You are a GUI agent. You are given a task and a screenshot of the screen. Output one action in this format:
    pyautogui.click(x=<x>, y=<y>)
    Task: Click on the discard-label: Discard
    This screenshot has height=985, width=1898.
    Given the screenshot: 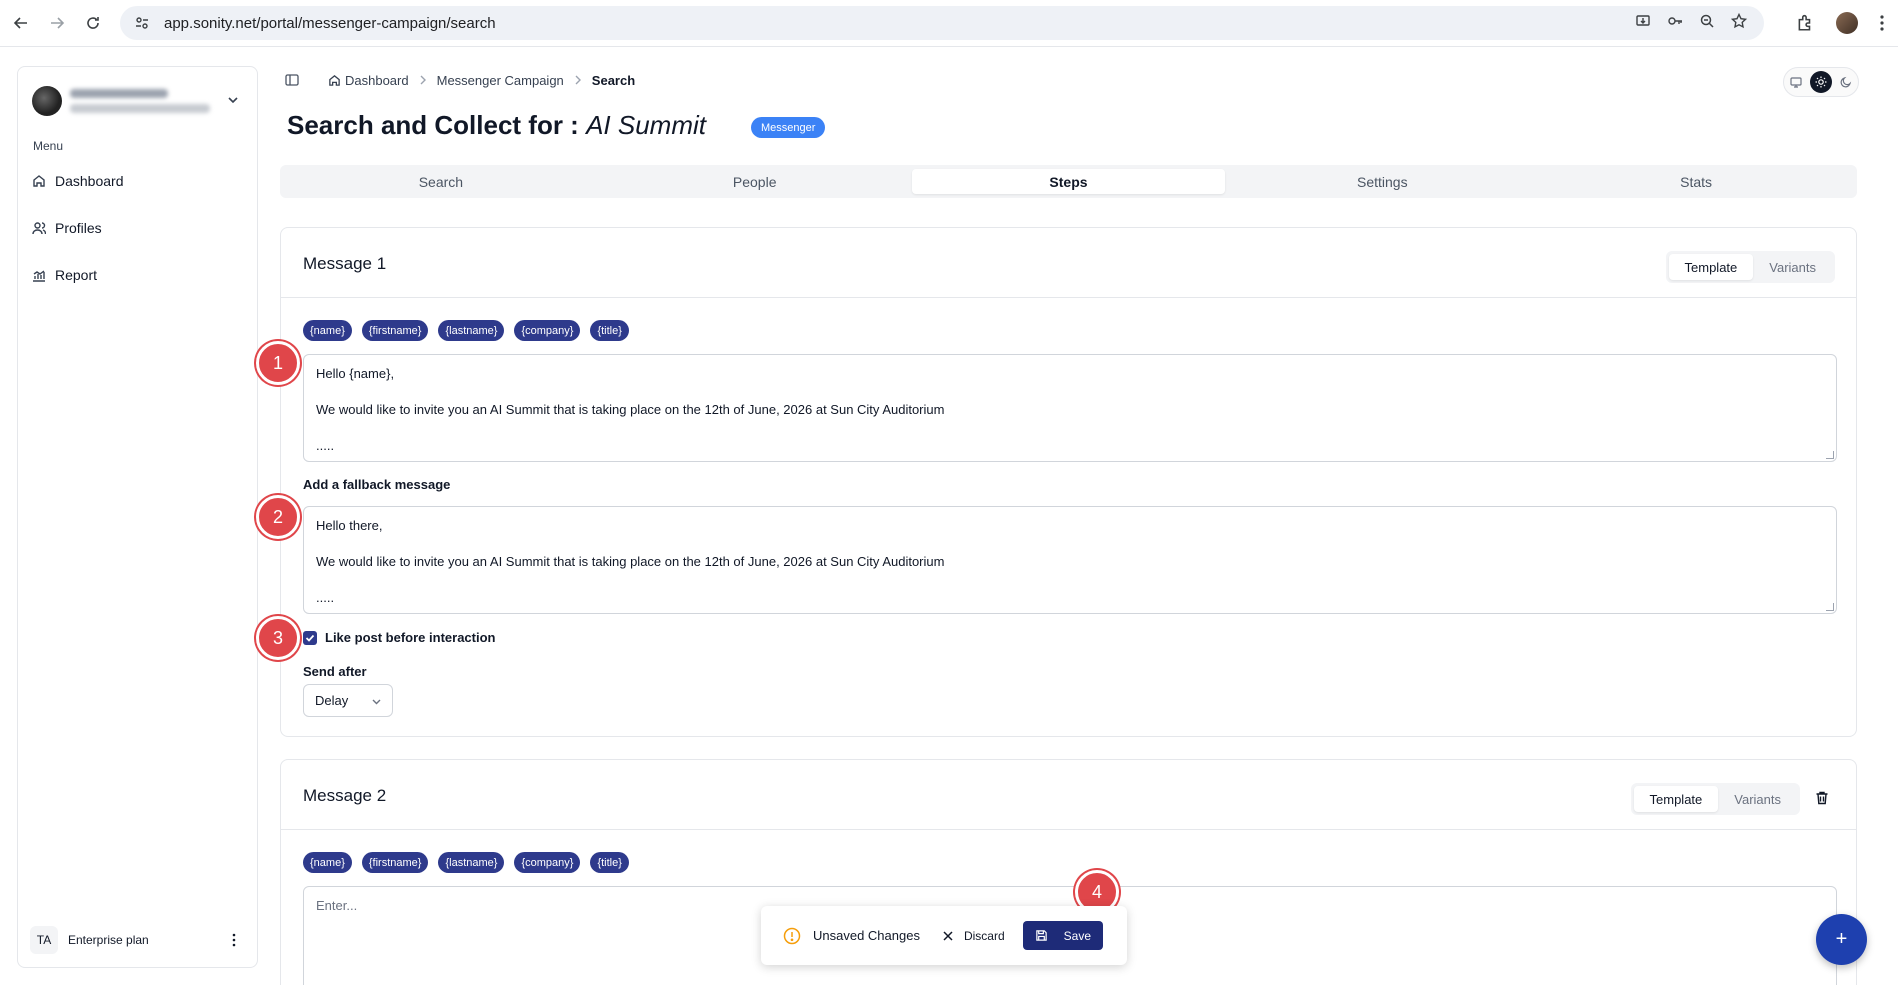 What is the action you would take?
    pyautogui.click(x=984, y=935)
    